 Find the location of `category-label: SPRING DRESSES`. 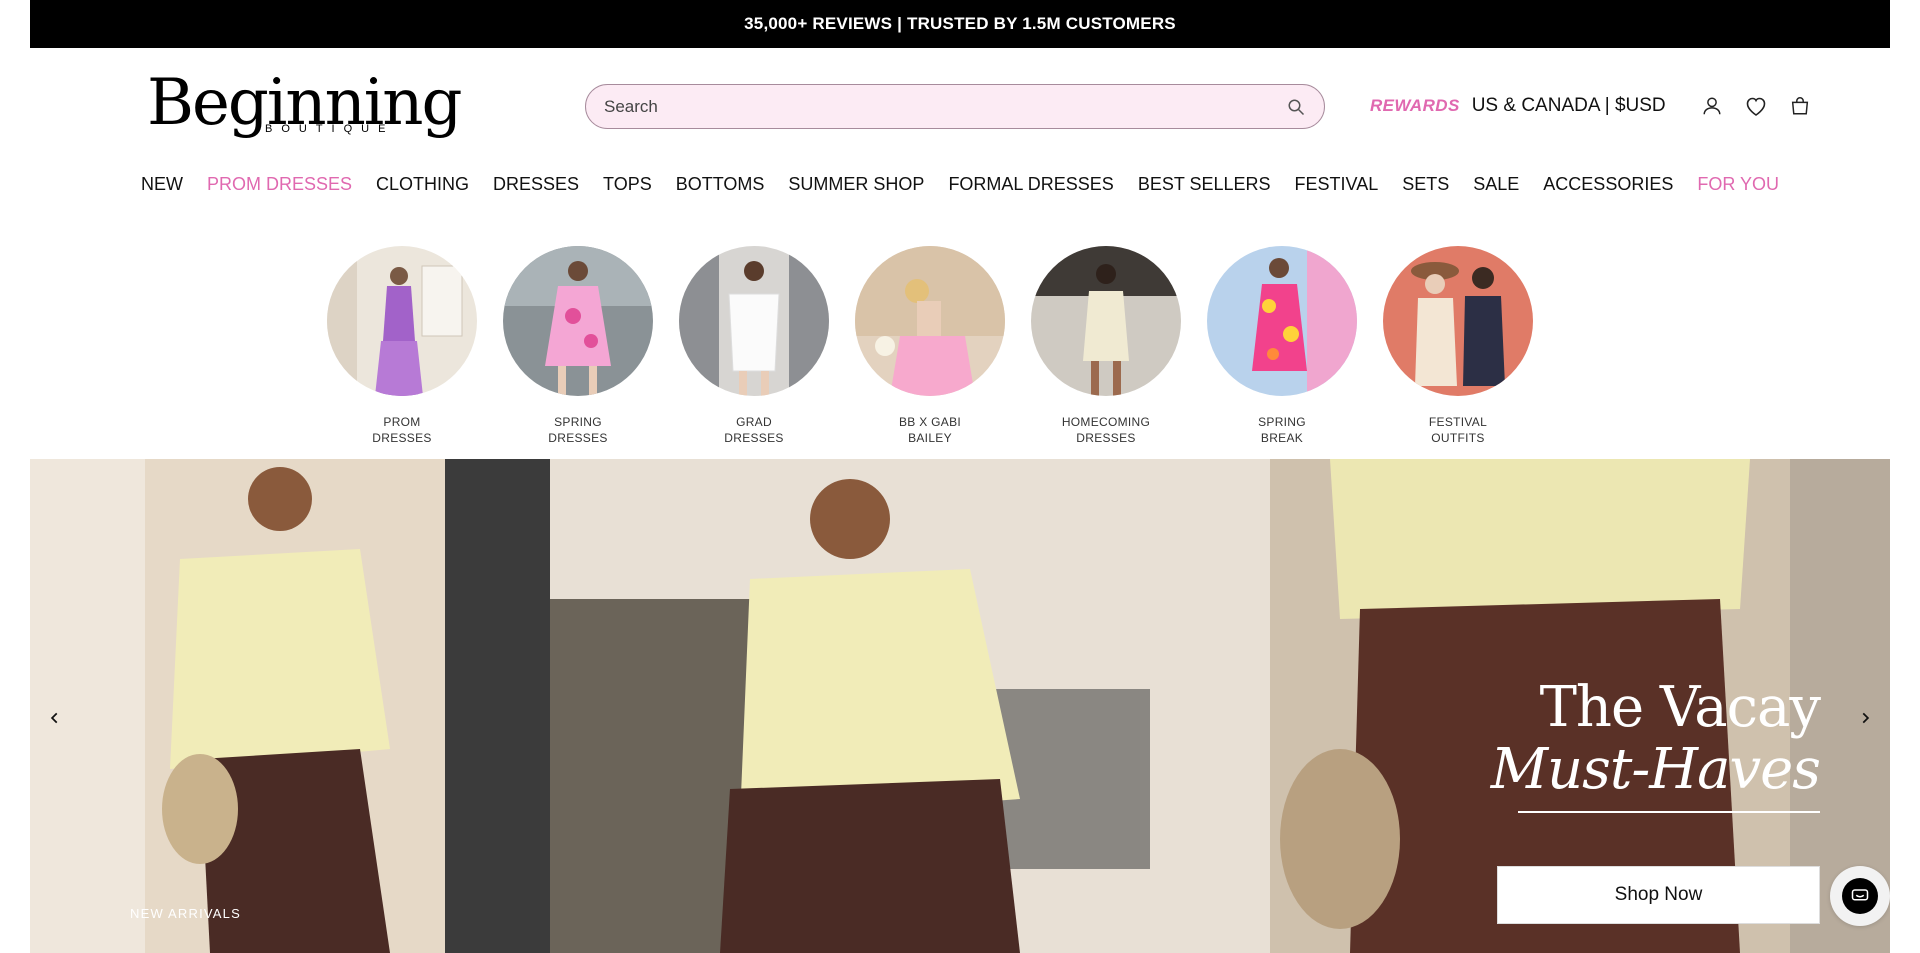

category-label: SPRING DRESSES is located at coordinates (578, 430).